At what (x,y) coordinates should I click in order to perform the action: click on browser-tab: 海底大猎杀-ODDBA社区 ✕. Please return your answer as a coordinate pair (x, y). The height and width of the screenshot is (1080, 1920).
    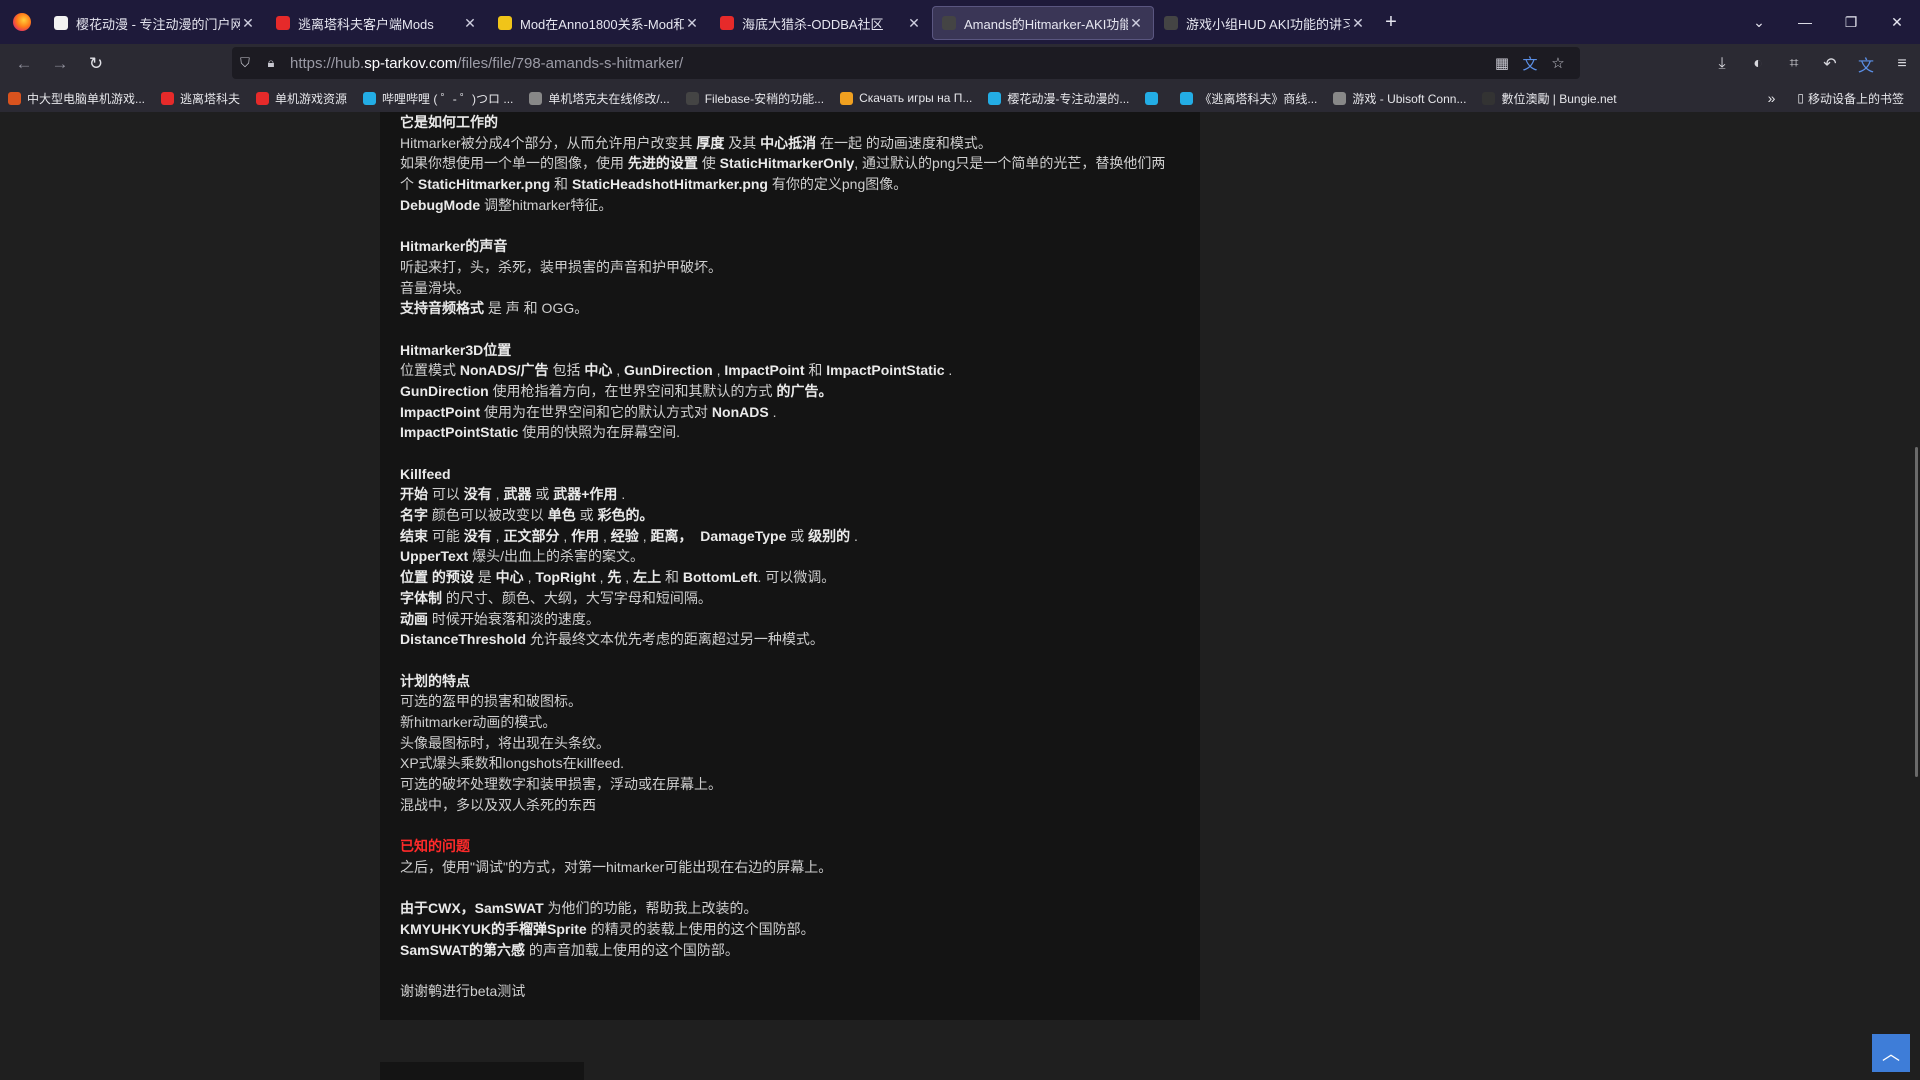
    Looking at the image, I should click on (821, 23).